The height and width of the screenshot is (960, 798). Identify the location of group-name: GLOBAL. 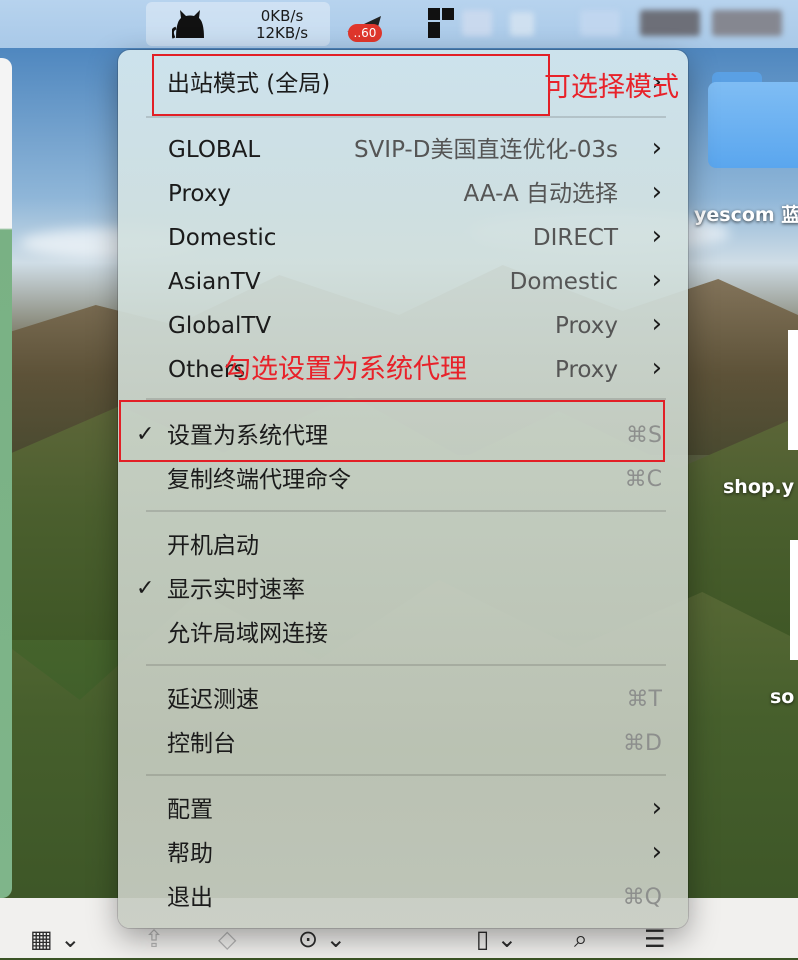
(214, 150).